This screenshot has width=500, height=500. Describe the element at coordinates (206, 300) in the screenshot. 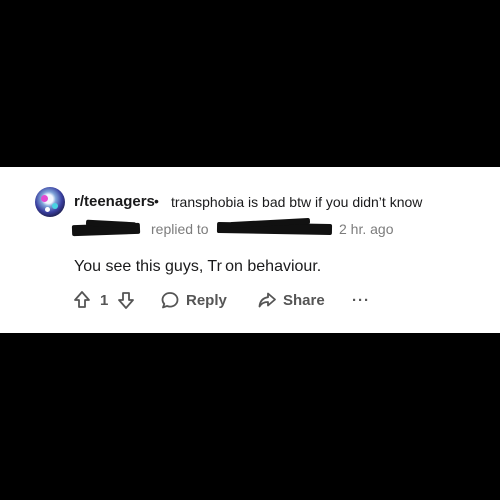

I see `reply-label: Reply` at that location.